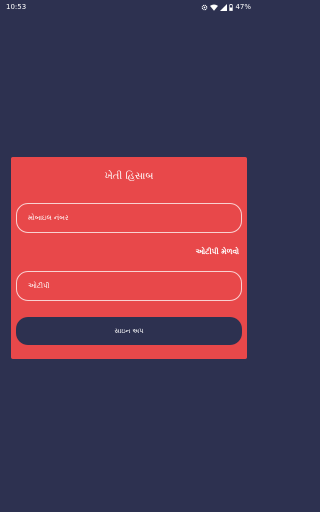 The image size is (320, 512). I want to click on signal-icon, so click(224, 7).